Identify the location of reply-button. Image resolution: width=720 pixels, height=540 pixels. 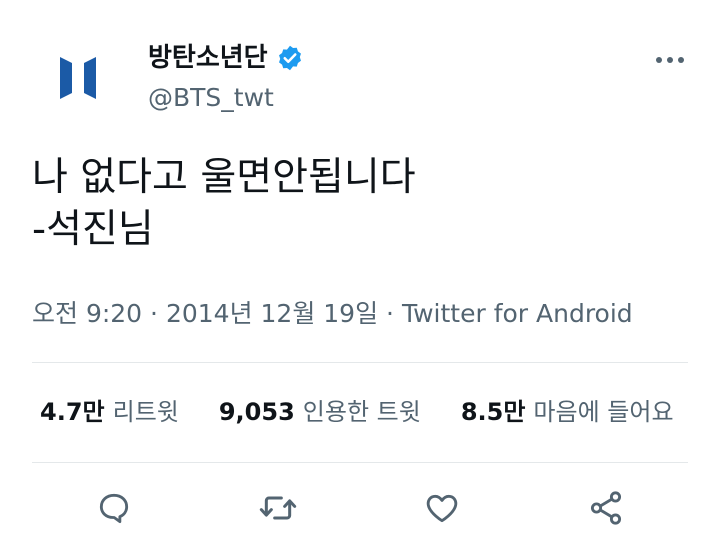
(114, 508).